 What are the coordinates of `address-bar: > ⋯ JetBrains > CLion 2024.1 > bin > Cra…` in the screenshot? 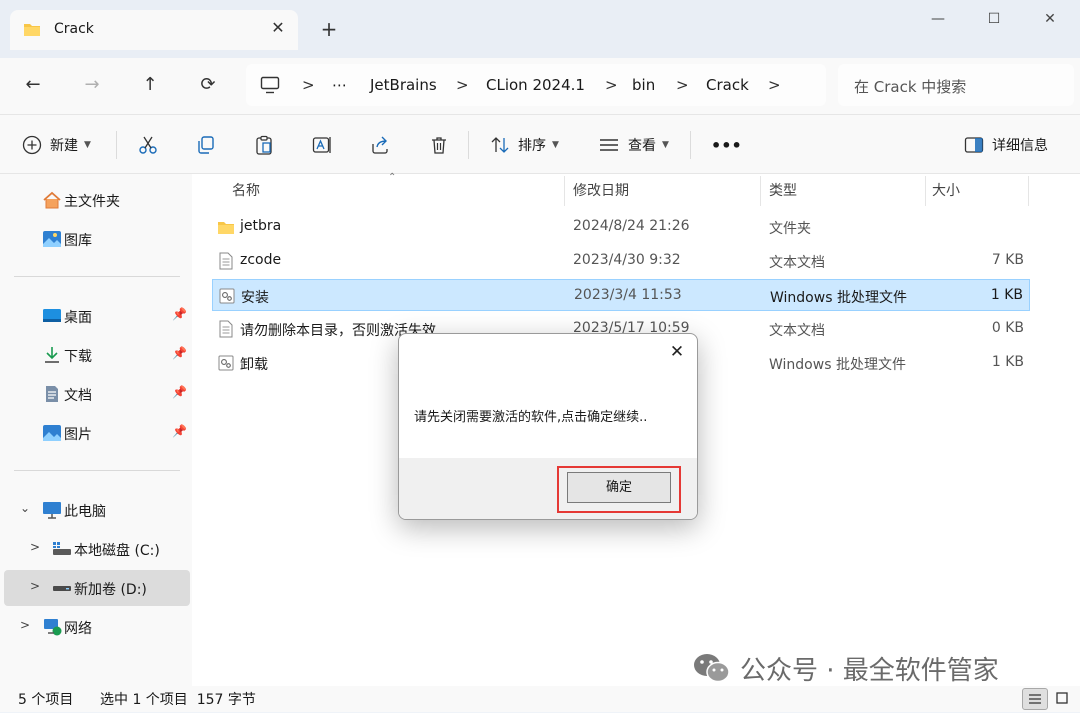 It's located at (536, 85).